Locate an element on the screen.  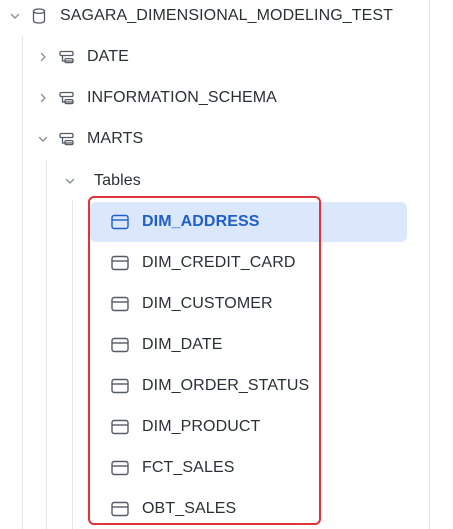
tree-item-schema-marts: MARTS is located at coordinates (89, 139).